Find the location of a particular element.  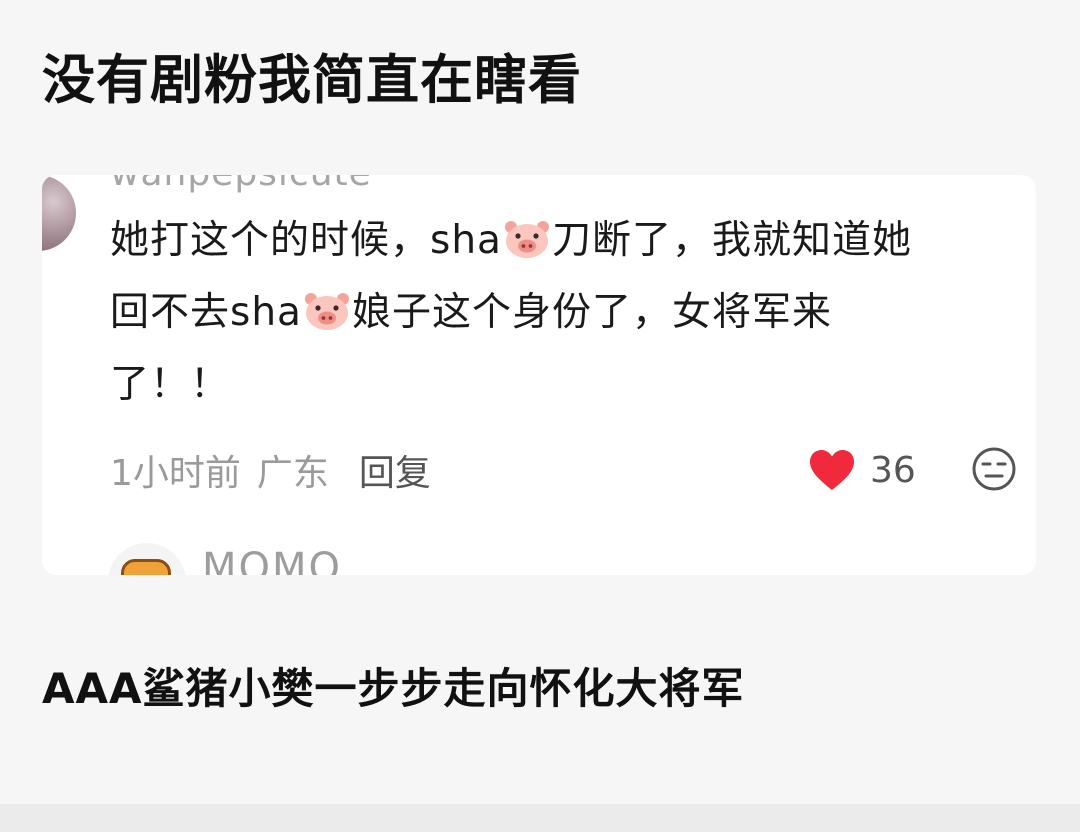

next-comment-avatar is located at coordinates (147, 559).